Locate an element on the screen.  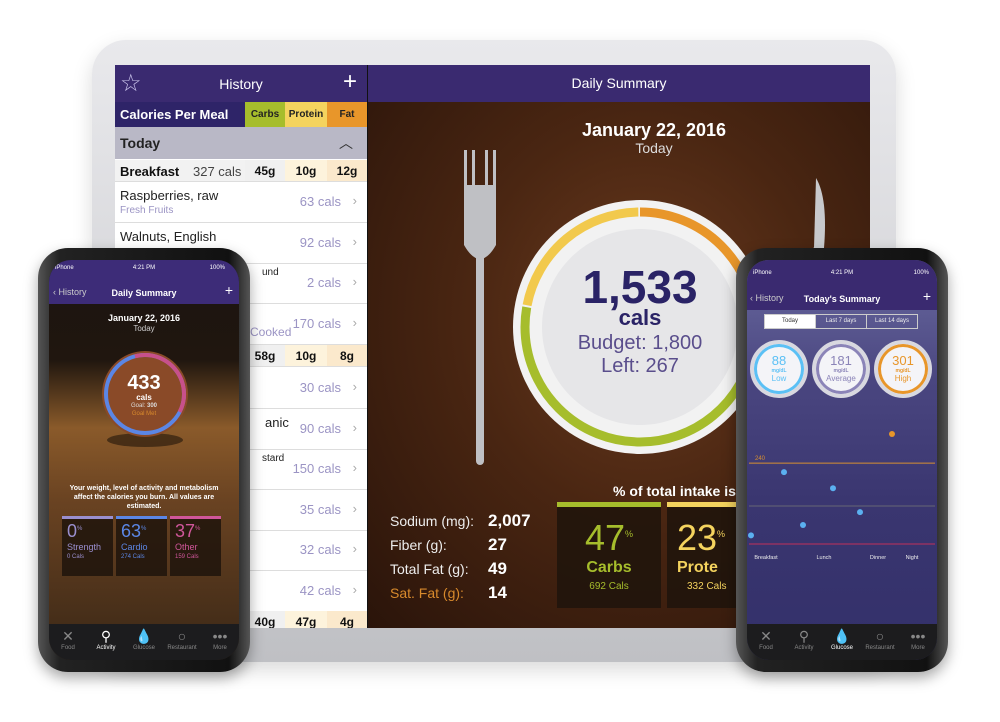
meal-name: Breakfast is located at coordinates (150, 171).